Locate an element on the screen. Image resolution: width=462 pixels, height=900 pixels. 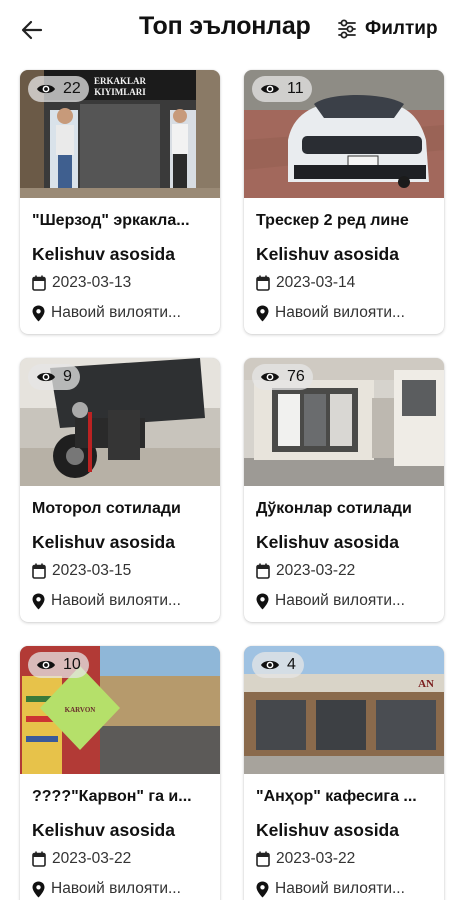
sliders-icon is located at coordinates (347, 29).